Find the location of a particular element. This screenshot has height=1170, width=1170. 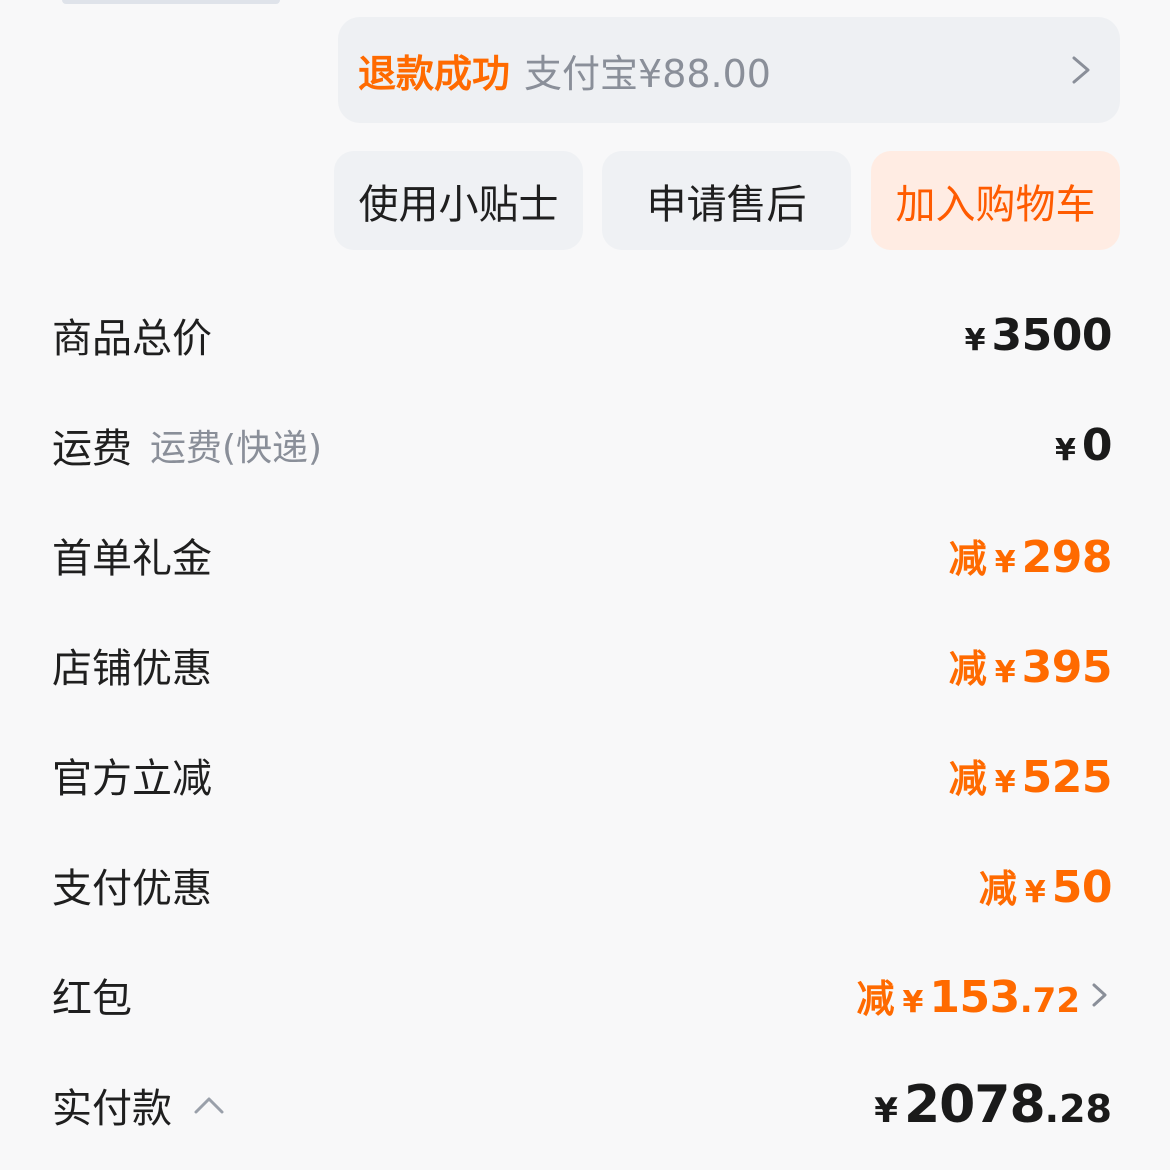

actual-paid-amount: 2078 is located at coordinates (974, 1105).